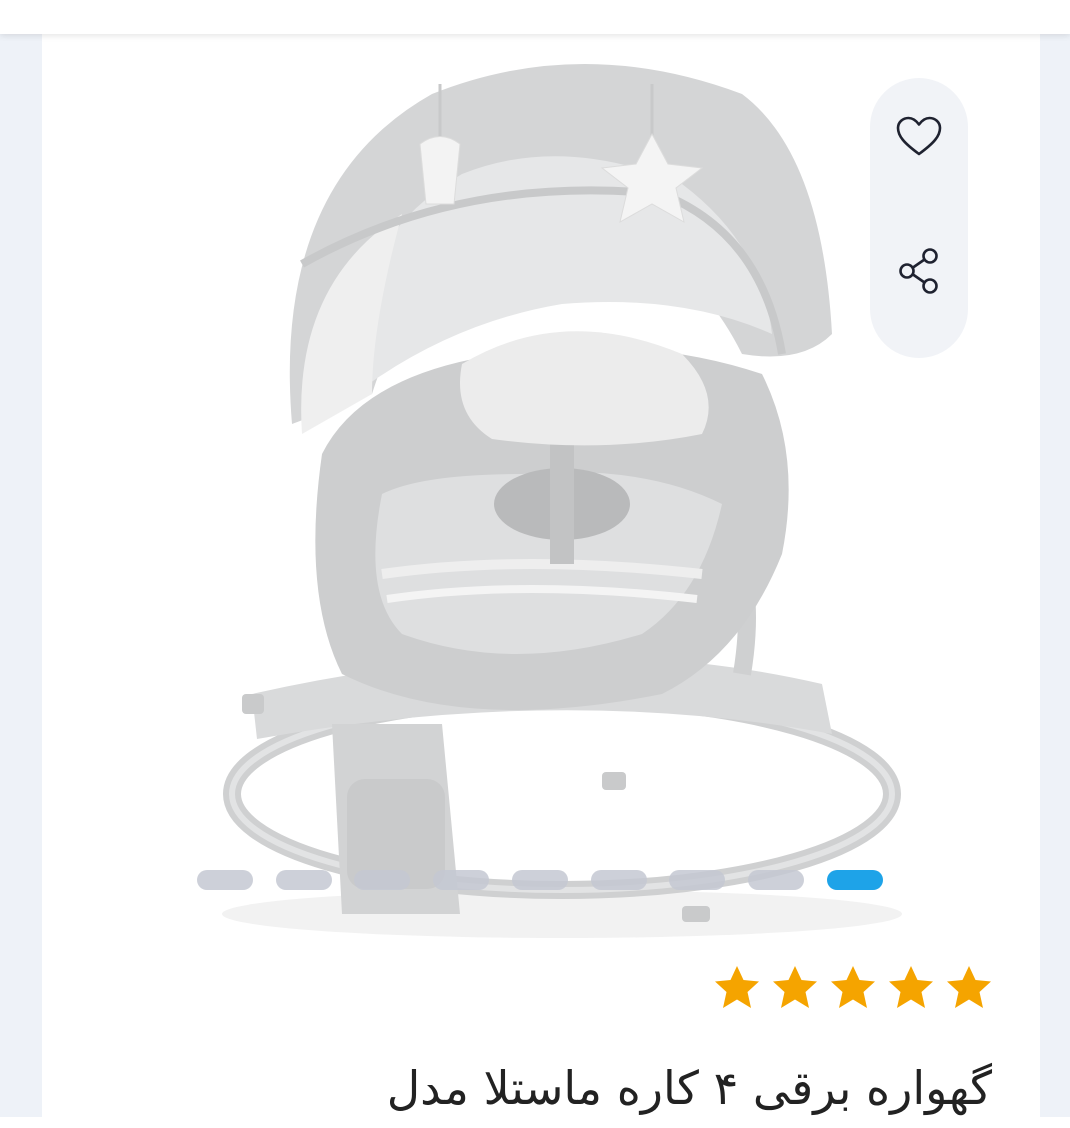 The width and height of the screenshot is (1070, 1128). I want to click on gallery-dot-9-active, so click(855, 880).